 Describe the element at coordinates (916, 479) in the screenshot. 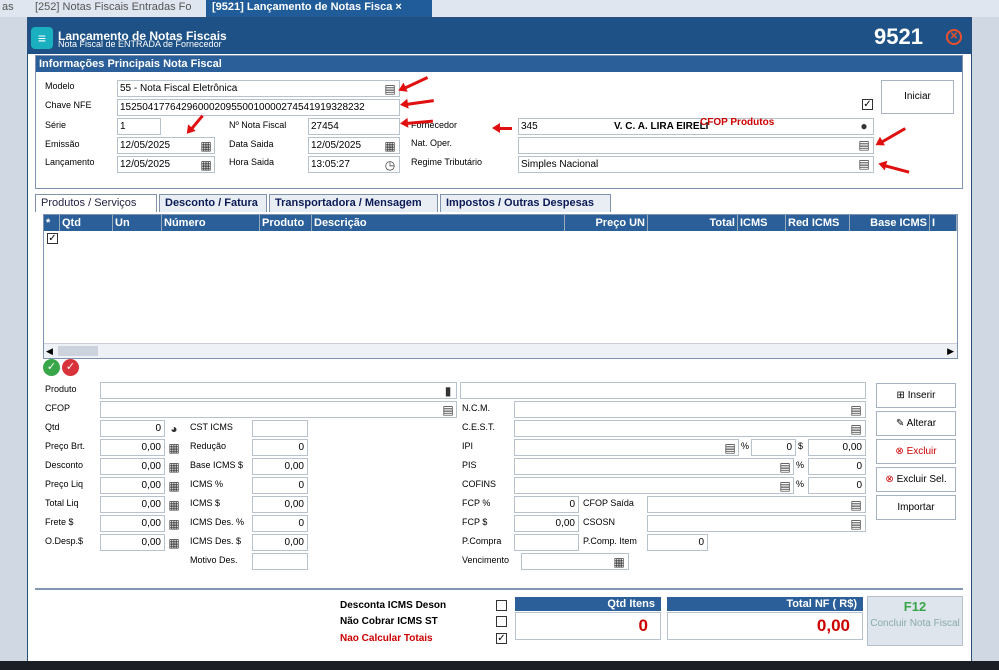

I see `excluir-sel-button: ⊗ Excluir Sel.` at that location.